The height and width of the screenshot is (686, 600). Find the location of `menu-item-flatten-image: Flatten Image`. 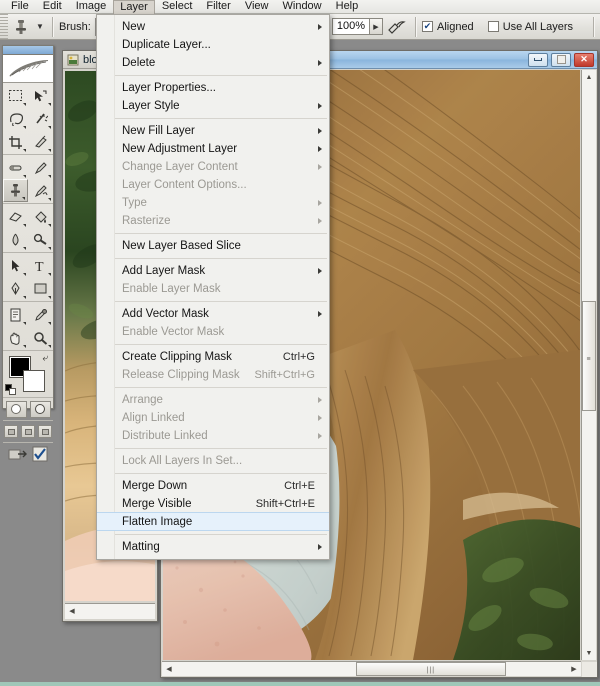

menu-item-flatten-image: Flatten Image is located at coordinates (213, 521).